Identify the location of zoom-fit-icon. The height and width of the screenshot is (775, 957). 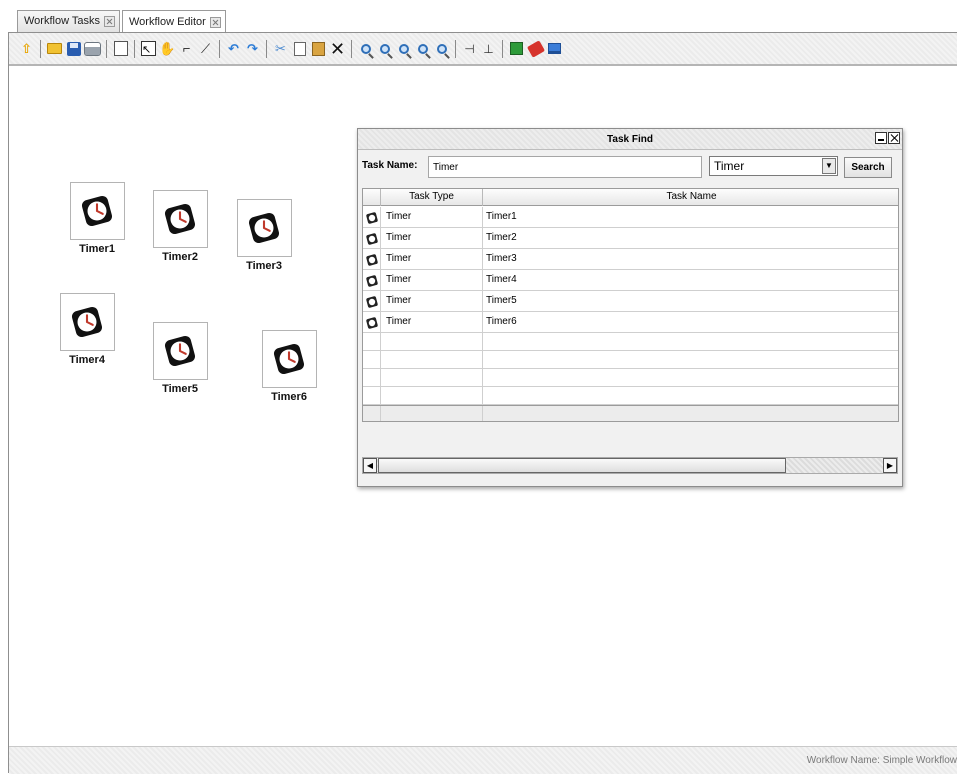
(423, 49).